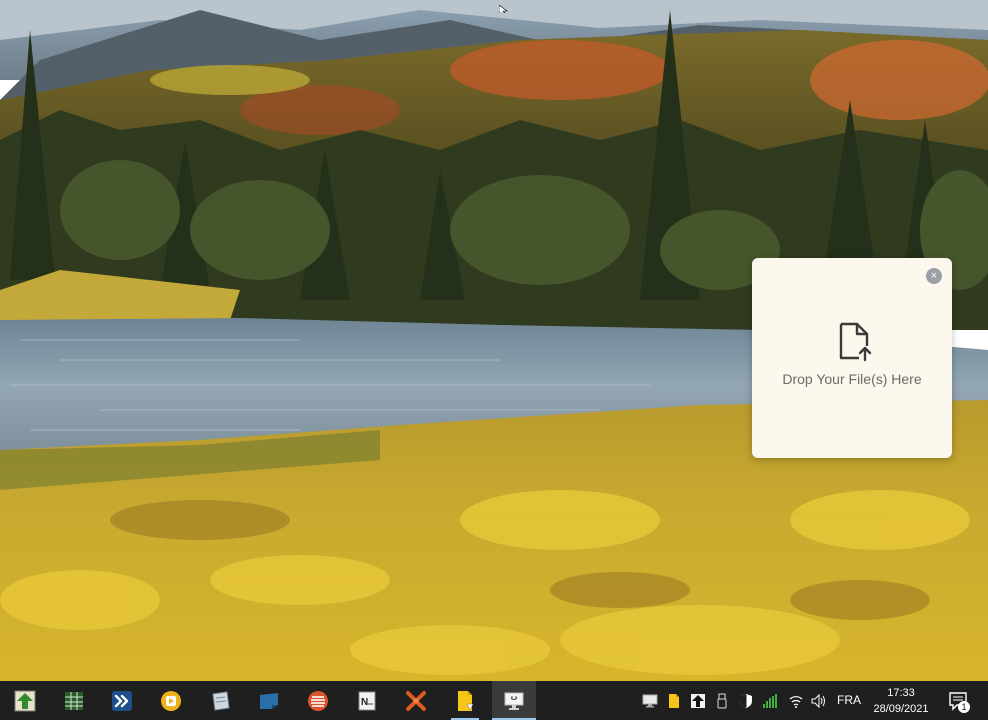 This screenshot has height=720, width=988. I want to click on tray-signal-bars-icon, so click(770, 701).